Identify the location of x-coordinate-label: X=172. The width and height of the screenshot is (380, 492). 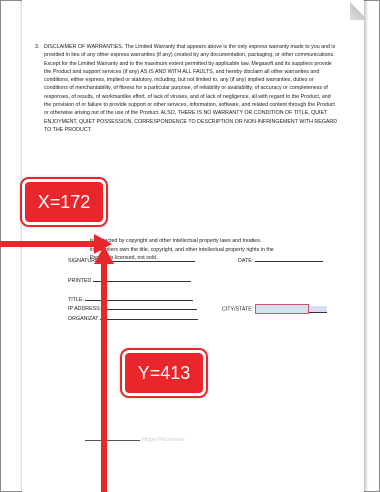
(64, 201).